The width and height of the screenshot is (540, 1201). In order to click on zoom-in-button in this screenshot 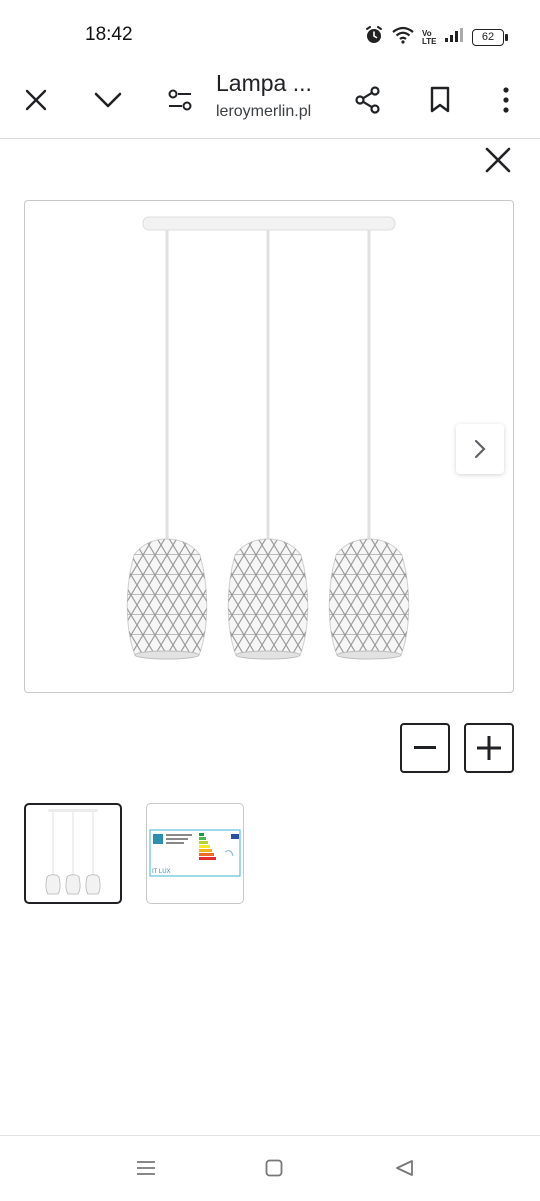, I will do `click(489, 748)`.